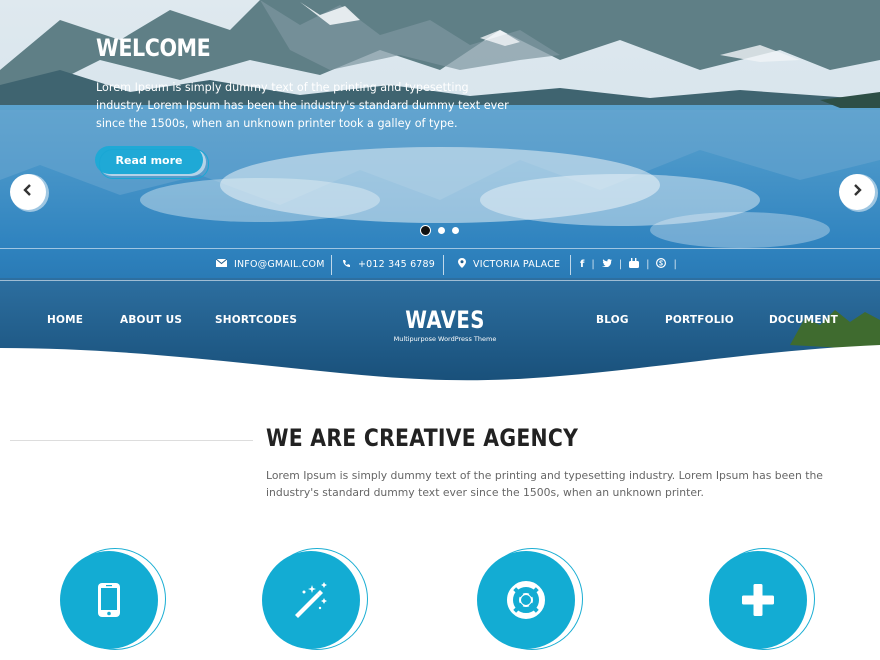 This screenshot has width=880, height=660. Describe the element at coordinates (606, 264) in the screenshot. I see `twitter-icon` at that location.